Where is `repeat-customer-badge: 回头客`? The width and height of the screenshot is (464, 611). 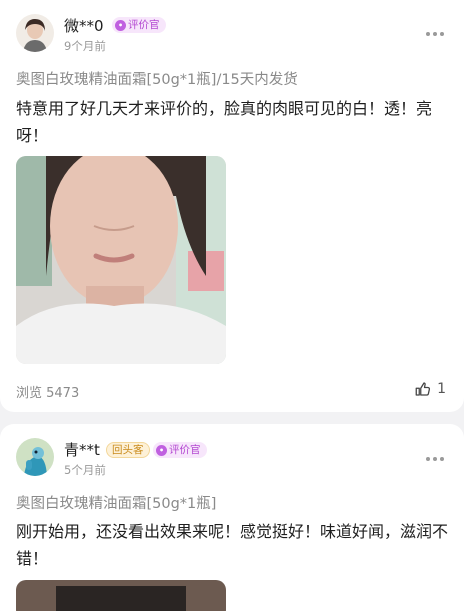 repeat-customer-badge: 回头客 is located at coordinates (128, 450).